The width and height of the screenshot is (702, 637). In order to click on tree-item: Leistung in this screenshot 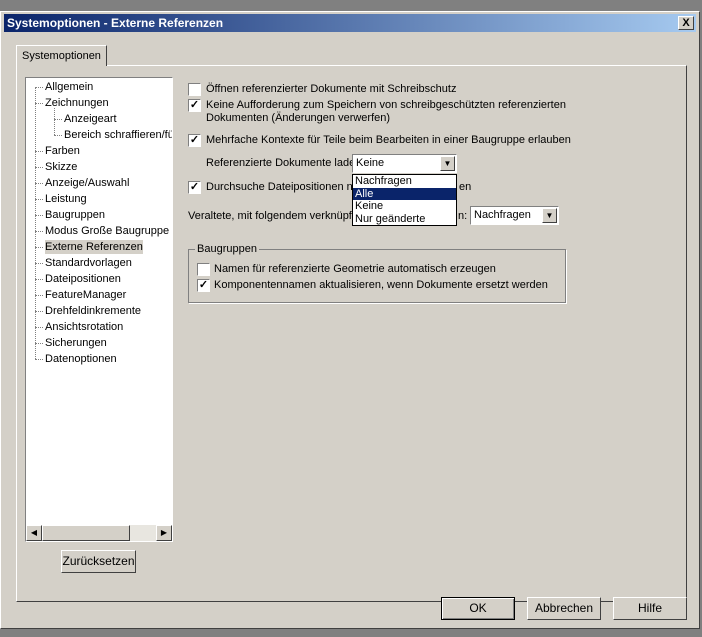, I will do `click(61, 199)`.